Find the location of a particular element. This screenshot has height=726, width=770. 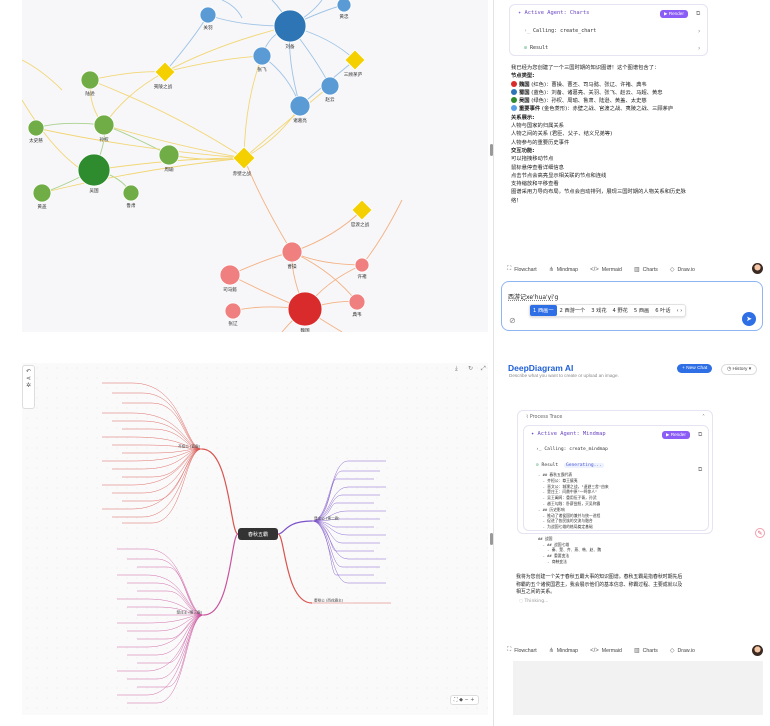

prompt-input: 西游记xe'hua'yi'g is located at coordinates (533, 296).